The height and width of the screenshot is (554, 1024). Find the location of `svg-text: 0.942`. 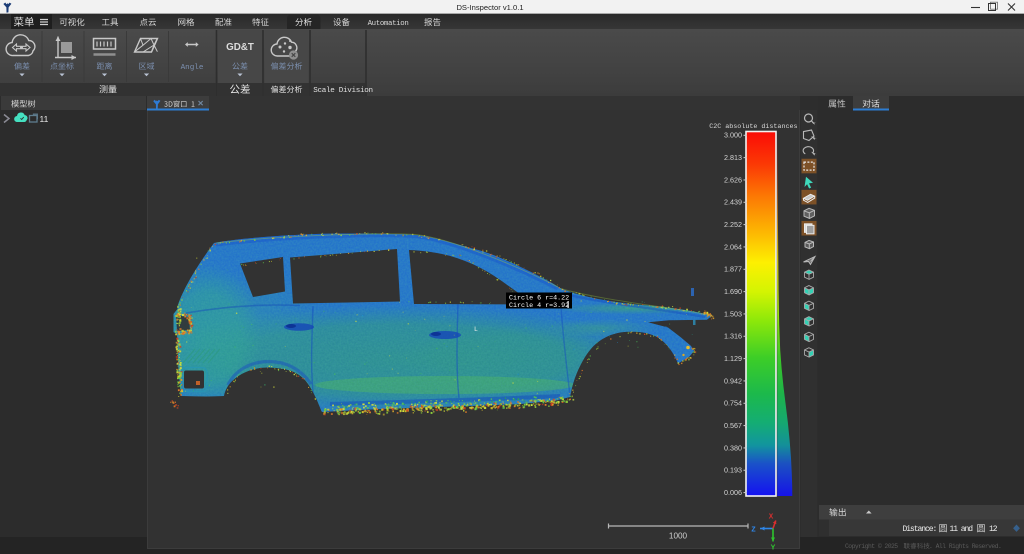

svg-text: 0.942 is located at coordinates (733, 380).